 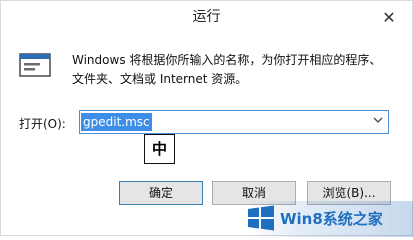 What do you see at coordinates (261, 218) in the screenshot?
I see `windows-logo-icon` at bounding box center [261, 218].